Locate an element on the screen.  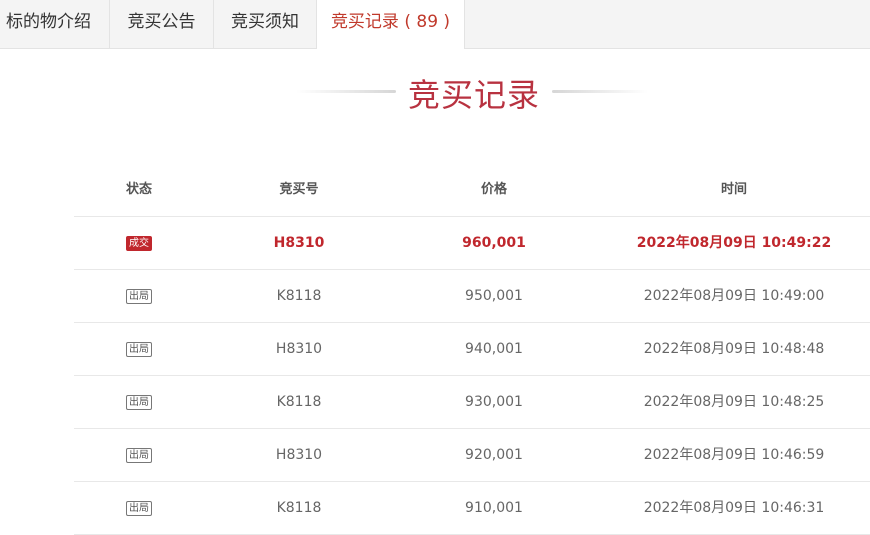
table-row: 出局 K8118 950,001 2022年08月09日 10:49:00 is located at coordinates (472, 296).